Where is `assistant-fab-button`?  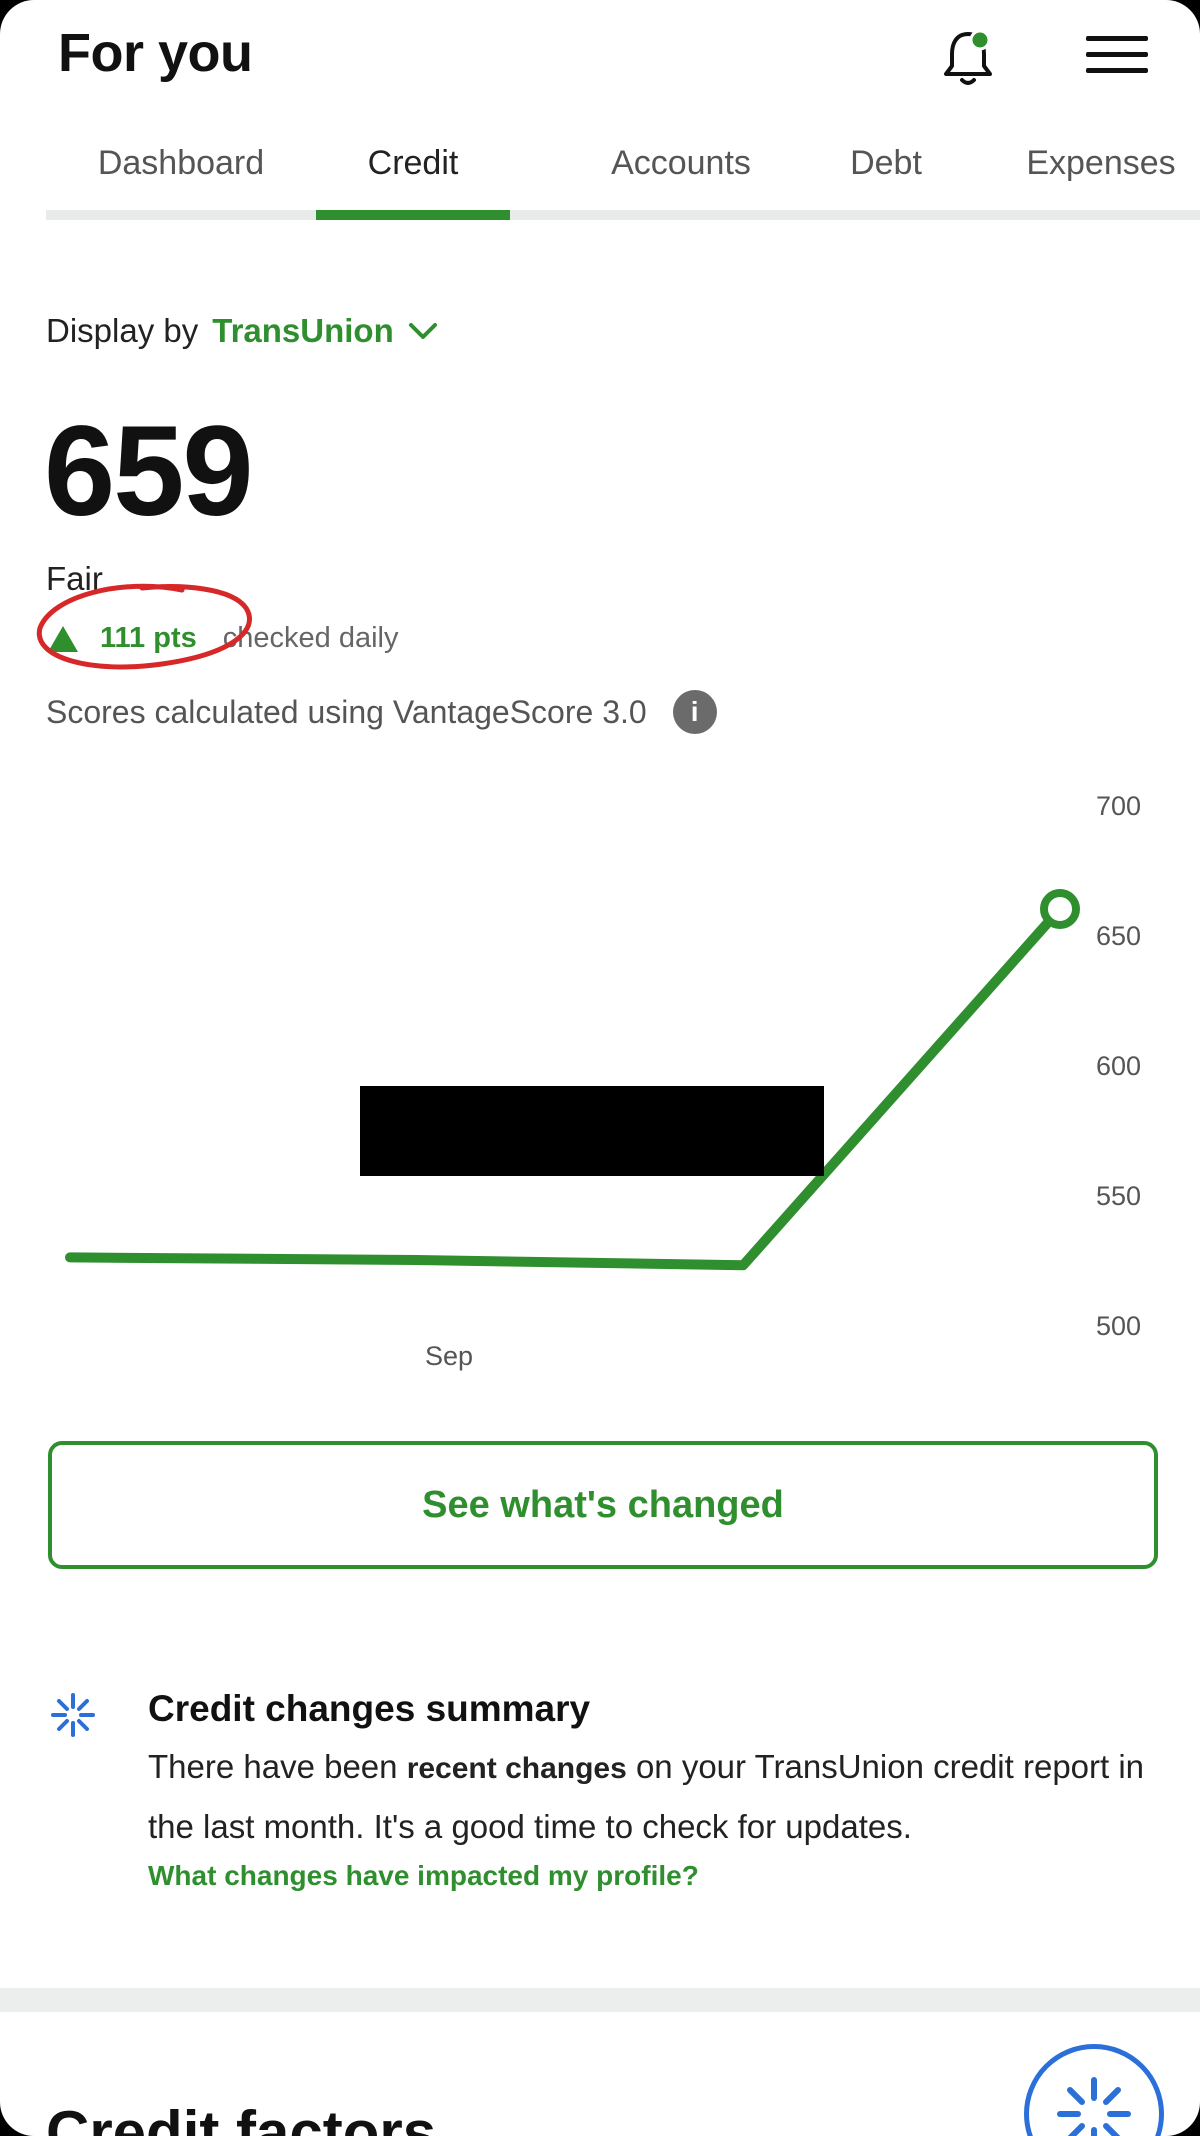
assistant-fab-button is located at coordinates (1094, 2090).